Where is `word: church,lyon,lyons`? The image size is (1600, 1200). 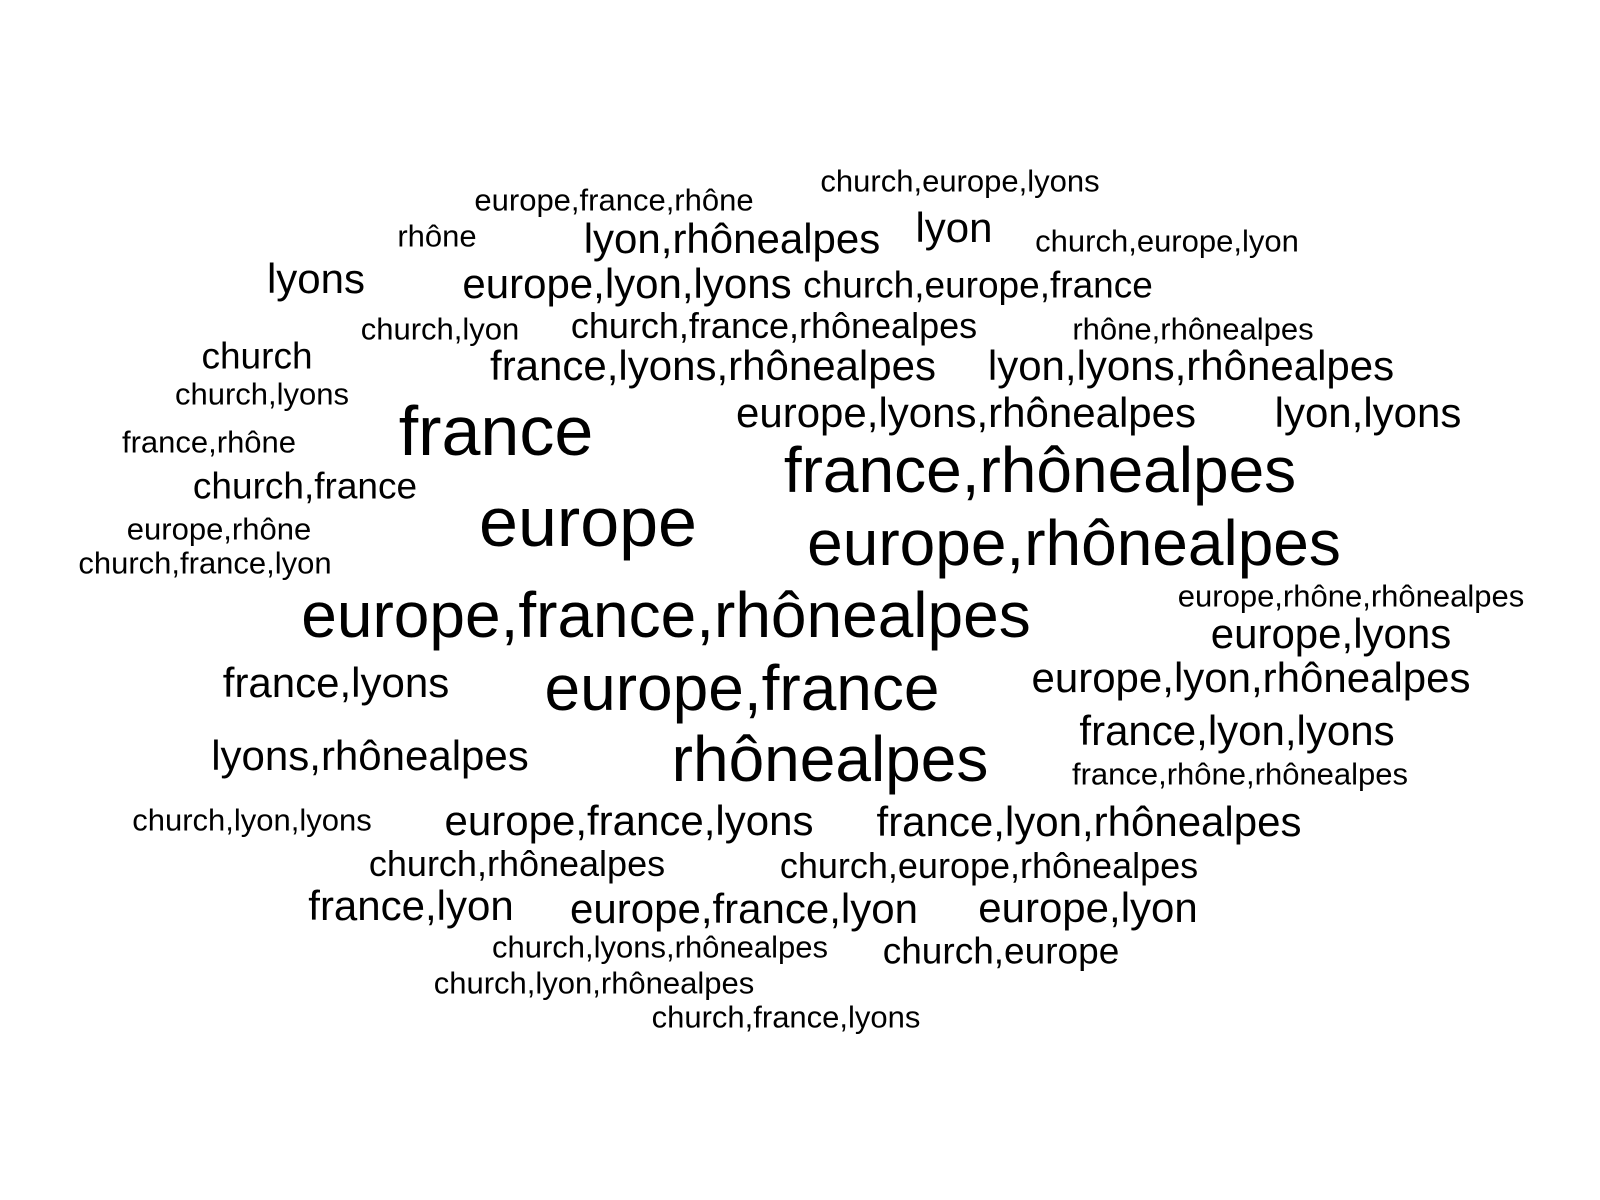
word: church,lyon,lyons is located at coordinates (252, 820).